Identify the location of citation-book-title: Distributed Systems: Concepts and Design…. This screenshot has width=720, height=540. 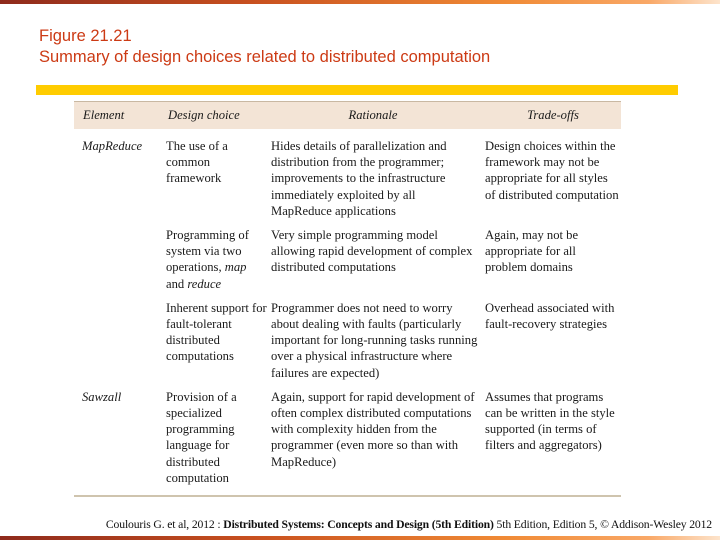
(358, 524).